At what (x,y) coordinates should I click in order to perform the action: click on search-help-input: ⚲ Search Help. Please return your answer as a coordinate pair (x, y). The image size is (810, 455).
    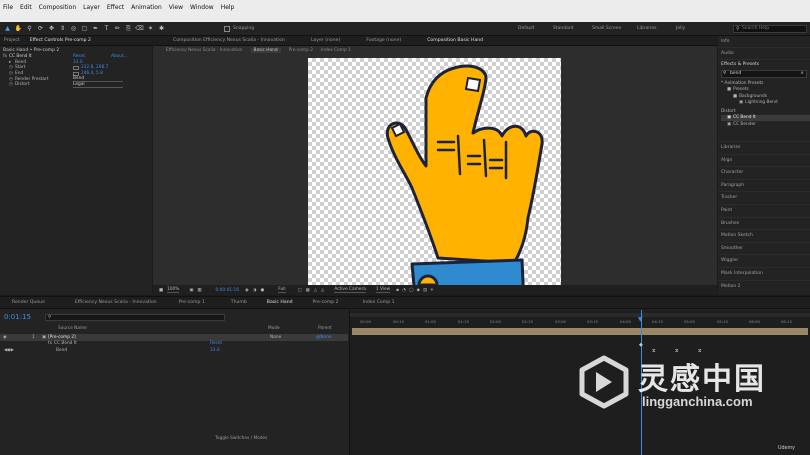
    Looking at the image, I should click on (770, 29).